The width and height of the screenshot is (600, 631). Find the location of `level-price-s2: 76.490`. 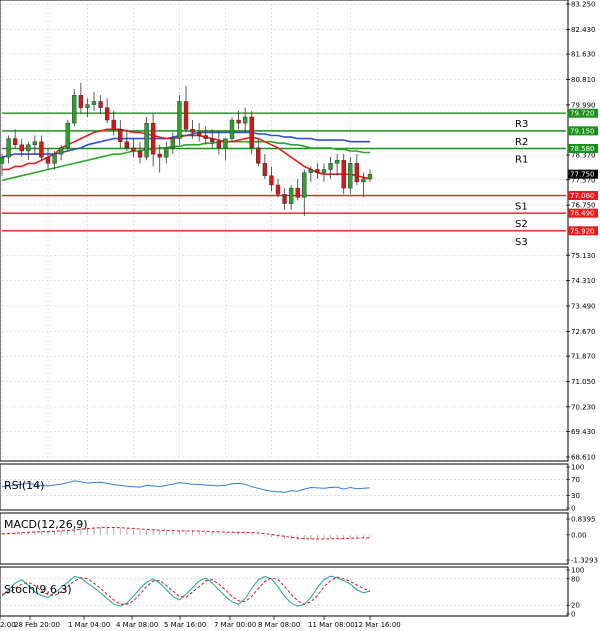

level-price-s2: 76.490 is located at coordinates (582, 214).